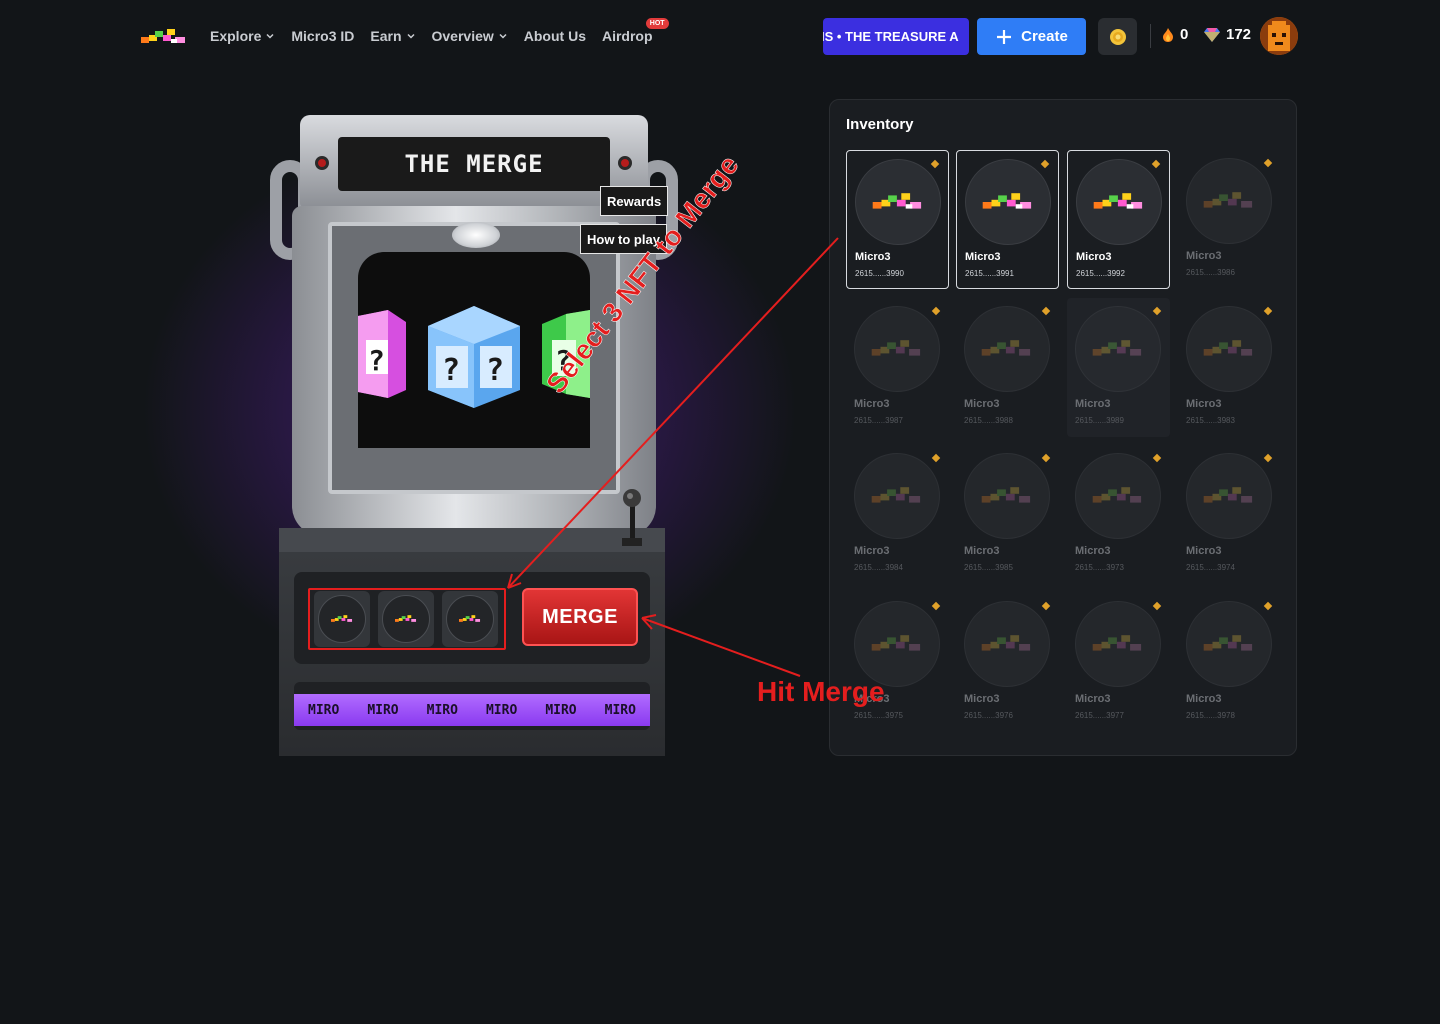  Describe the element at coordinates (1004, 36) in the screenshot. I see `plus-icon` at that location.